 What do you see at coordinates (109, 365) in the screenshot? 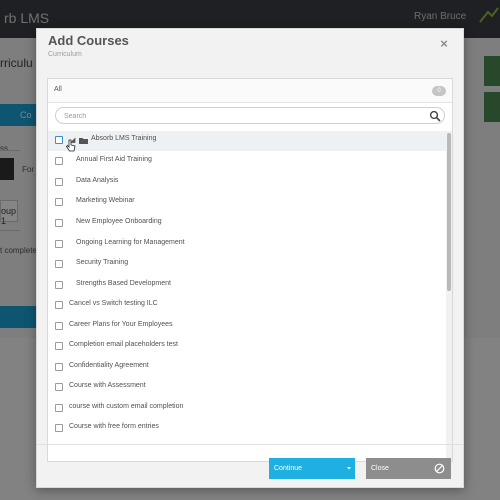
I see `list-item-label: Confidentiality Agreement` at bounding box center [109, 365].